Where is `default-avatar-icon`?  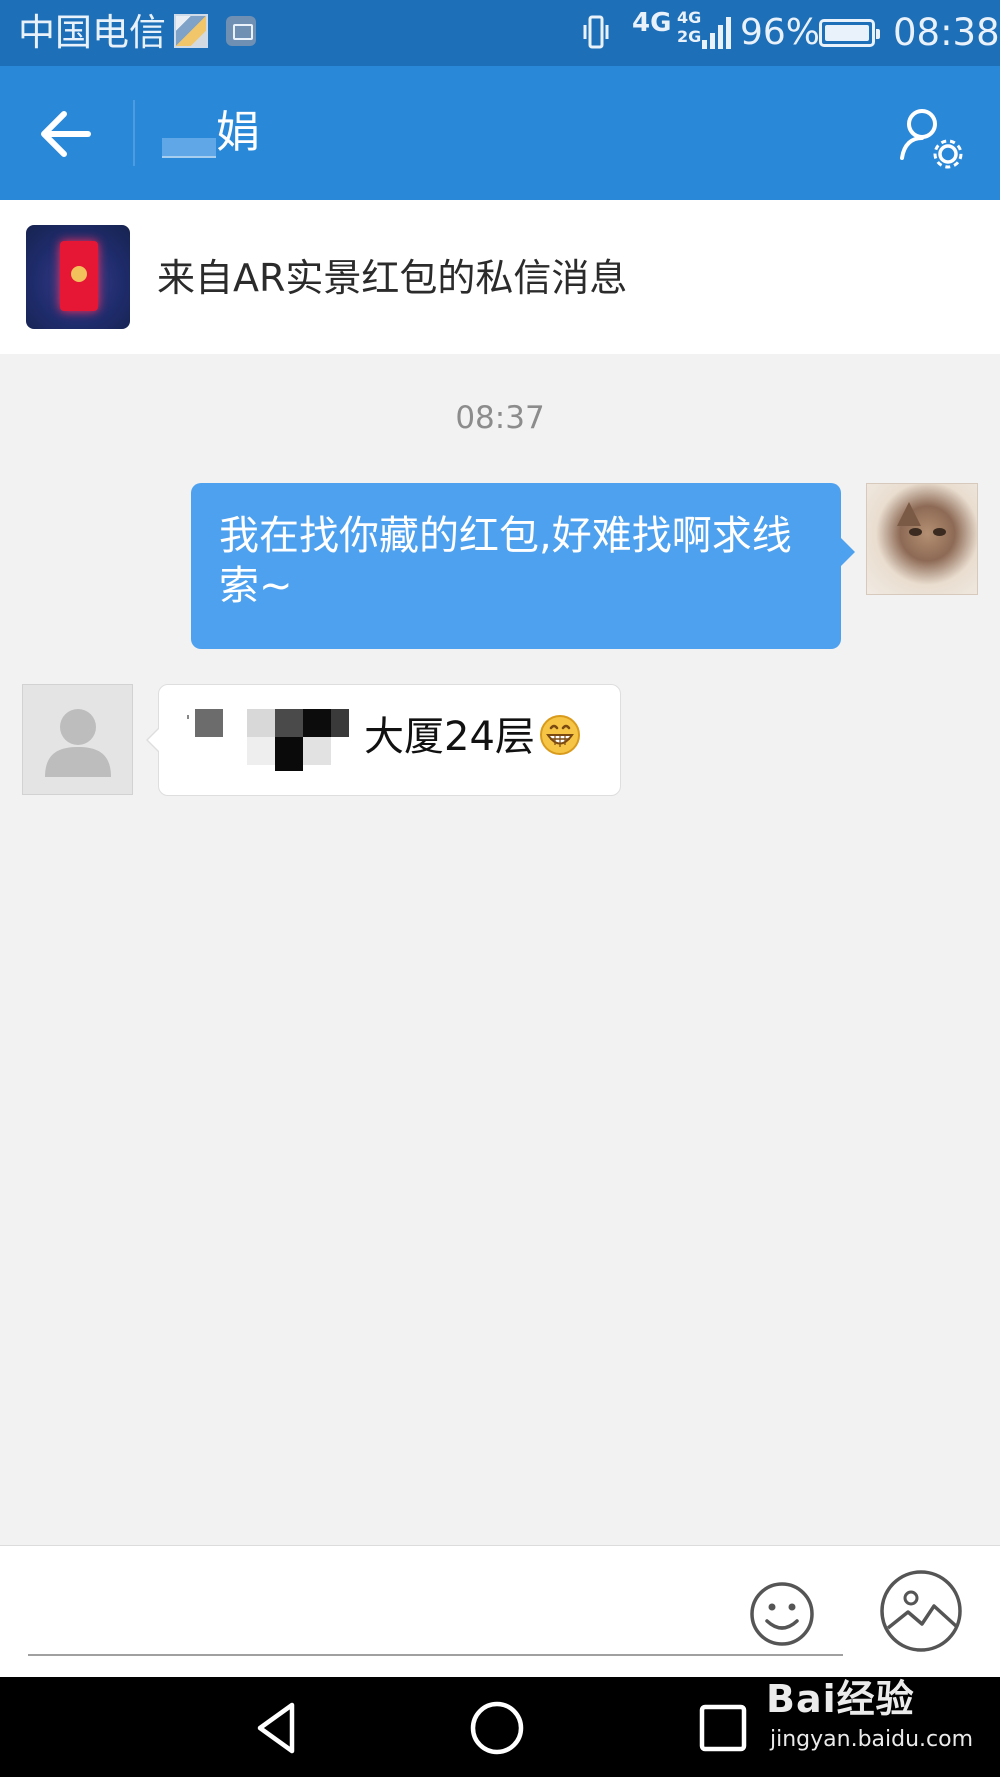 default-avatar-icon is located at coordinates (78, 743).